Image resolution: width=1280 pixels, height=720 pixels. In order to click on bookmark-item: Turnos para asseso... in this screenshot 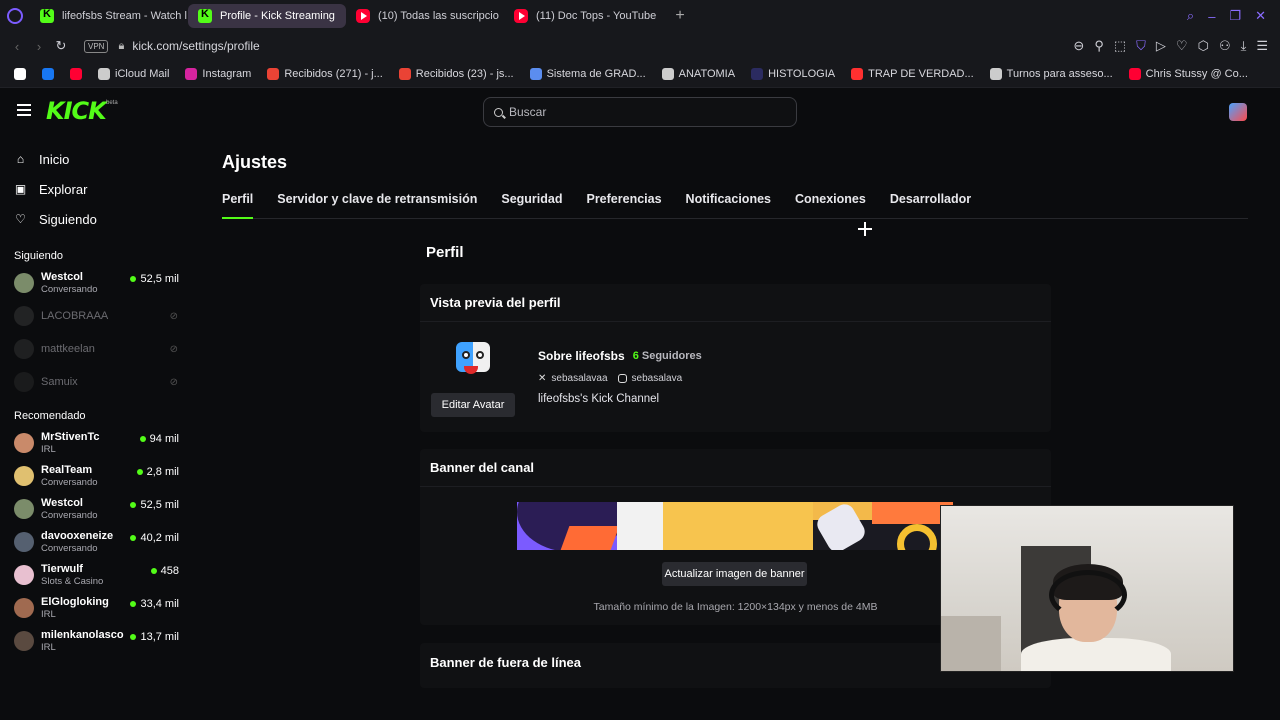, I will do `click(1051, 73)`.